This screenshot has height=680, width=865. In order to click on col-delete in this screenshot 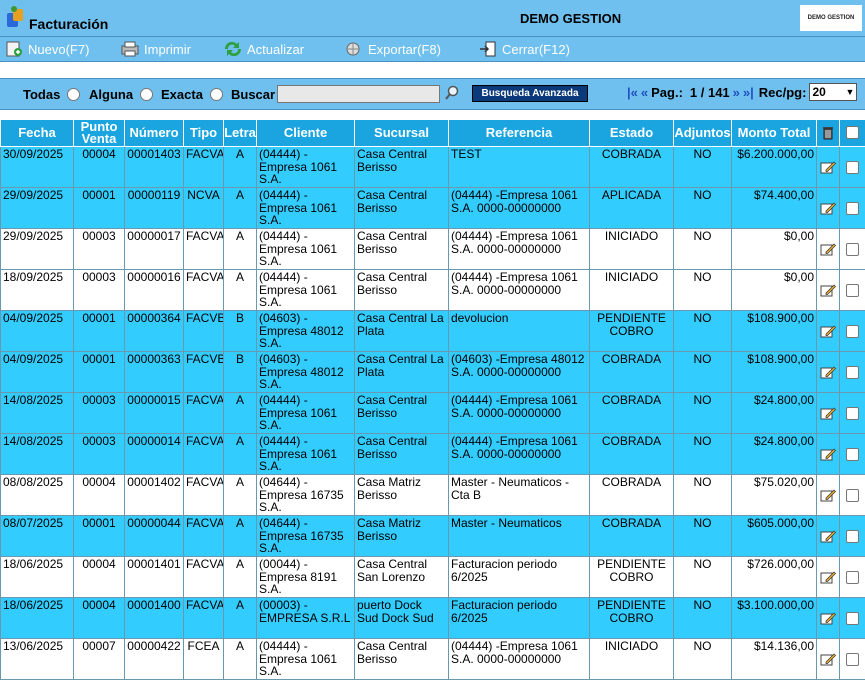, I will do `click(828, 133)`.